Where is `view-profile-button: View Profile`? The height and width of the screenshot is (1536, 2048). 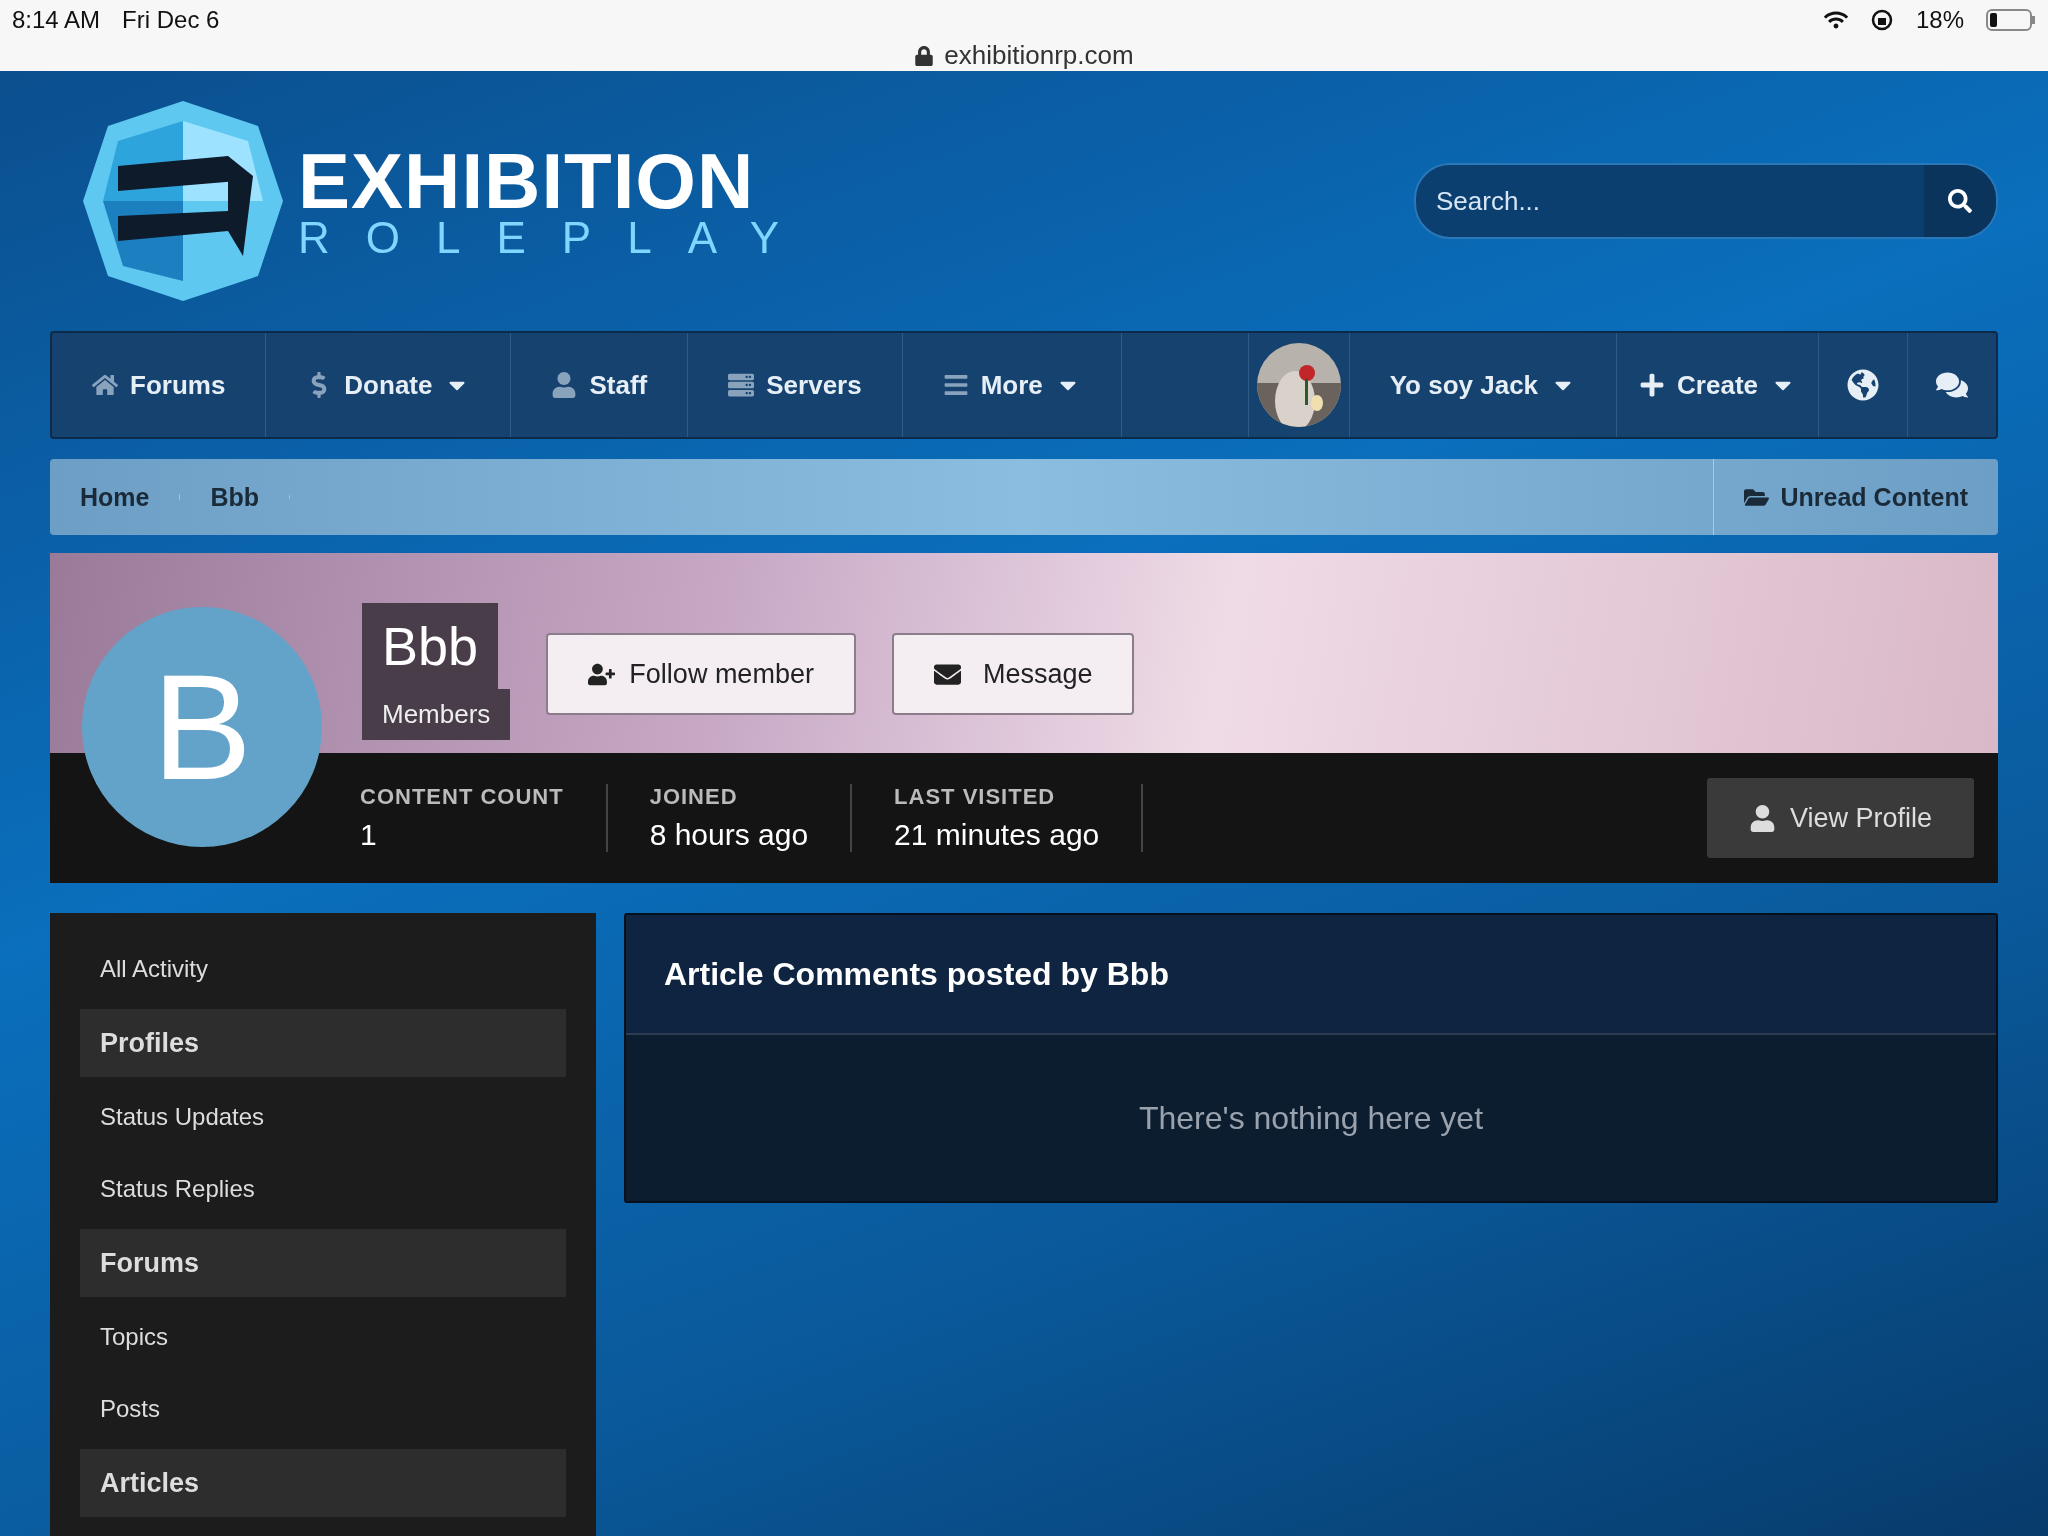
view-profile-button: View Profile is located at coordinates (1840, 818).